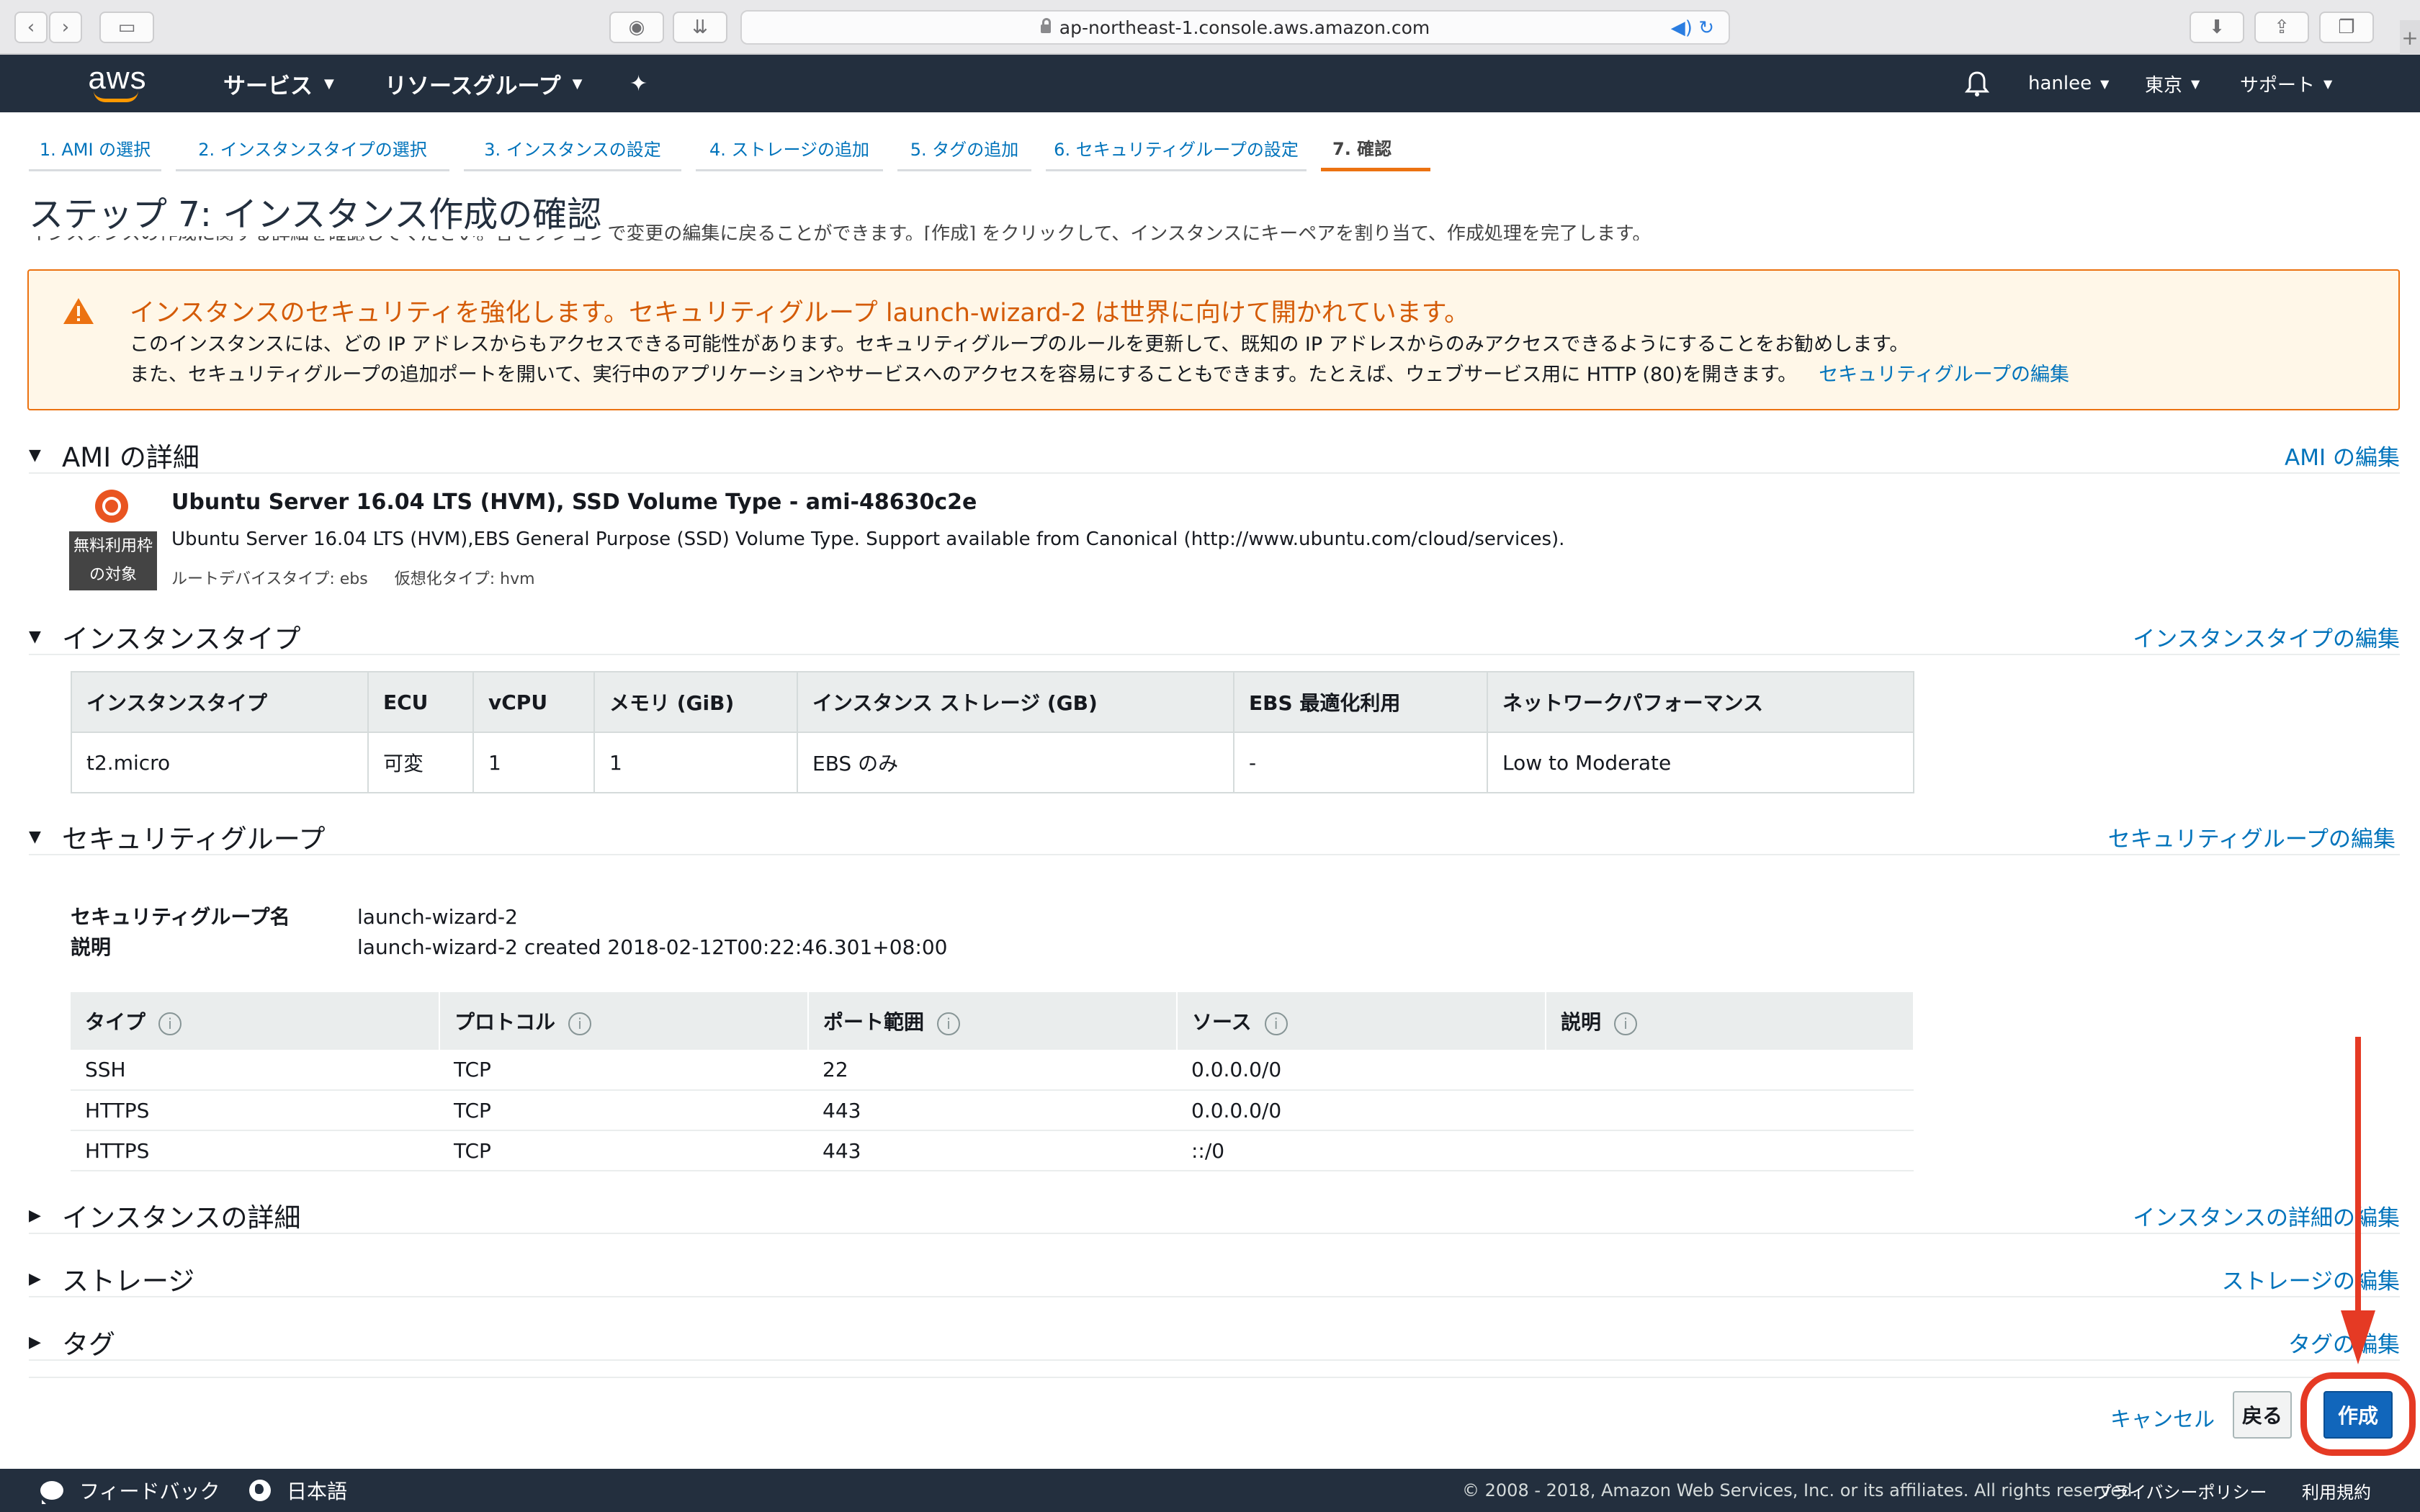  I want to click on globe-icon, so click(260, 1490).